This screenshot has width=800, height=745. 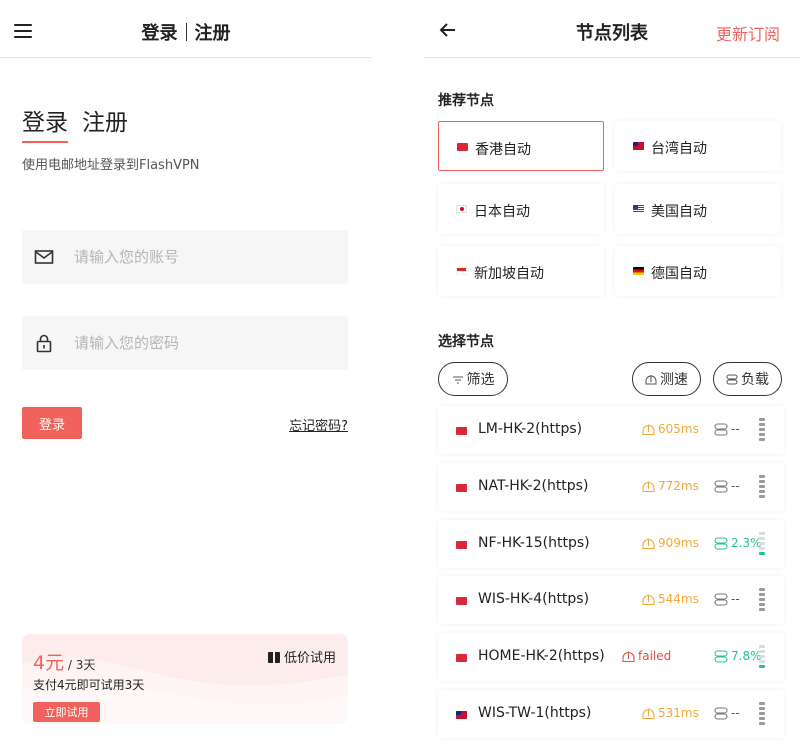 What do you see at coordinates (44, 343) in the screenshot?
I see `lock-icon` at bounding box center [44, 343].